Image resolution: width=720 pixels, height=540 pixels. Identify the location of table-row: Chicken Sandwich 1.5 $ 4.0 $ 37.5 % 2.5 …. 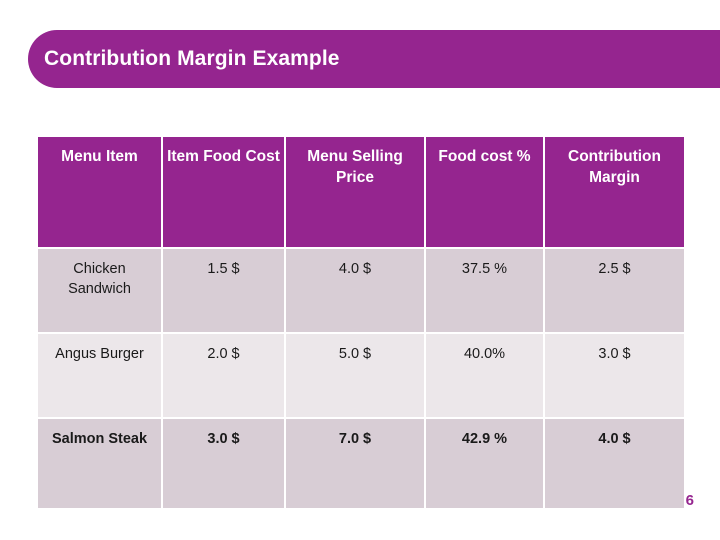
(361, 290).